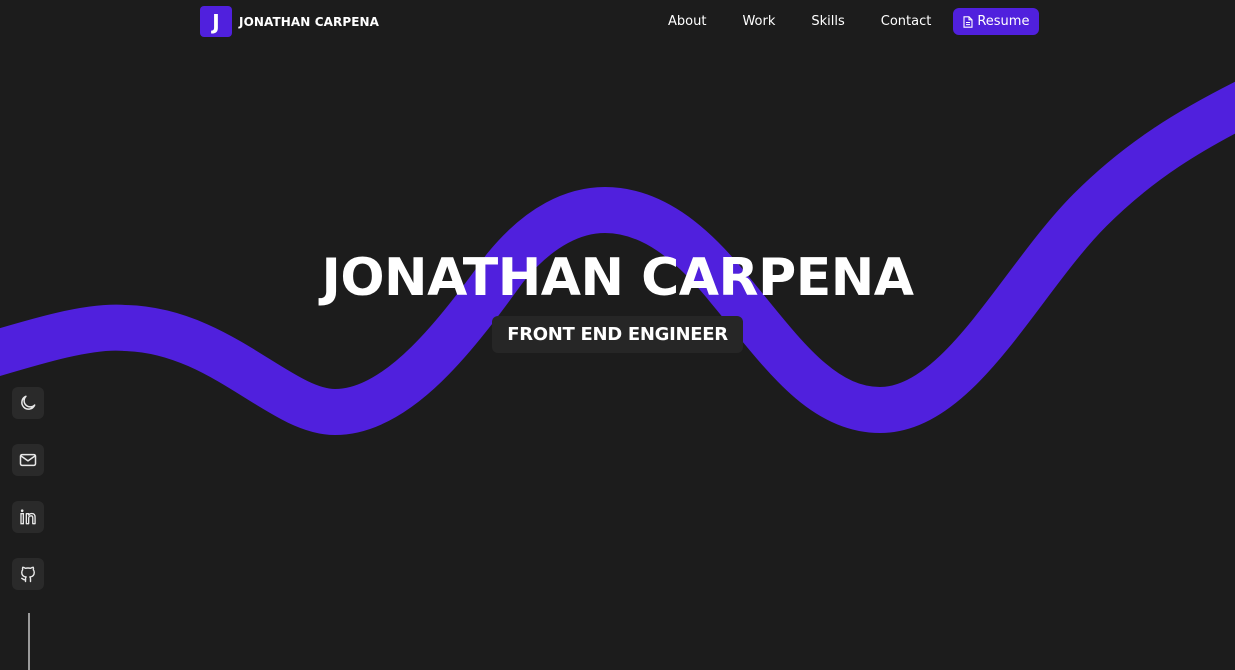 This screenshot has width=1235, height=670. What do you see at coordinates (309, 21) in the screenshot?
I see `logo-text: JONATHAN CARPENA` at bounding box center [309, 21].